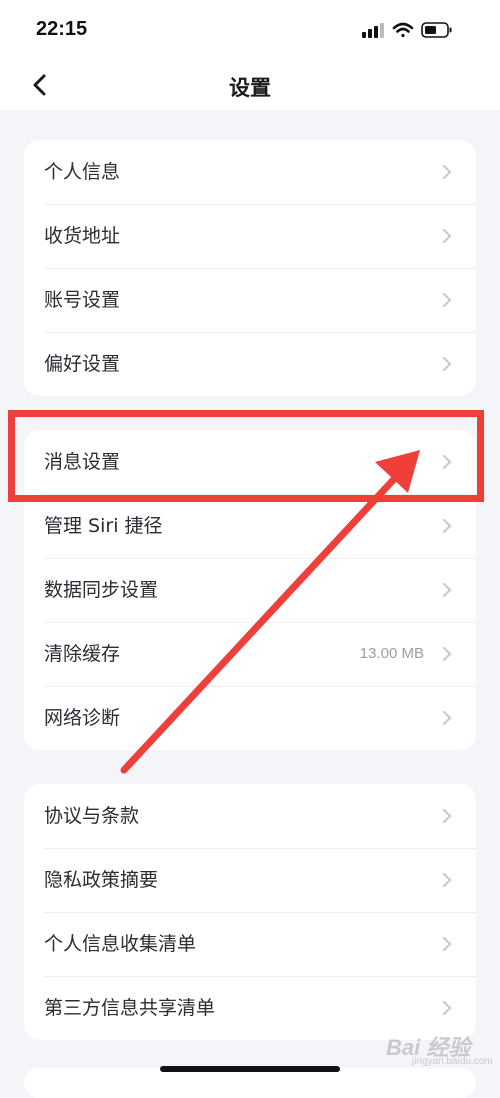 The height and width of the screenshot is (1098, 500). I want to click on settings-item-label: 清除缓存, so click(82, 654).